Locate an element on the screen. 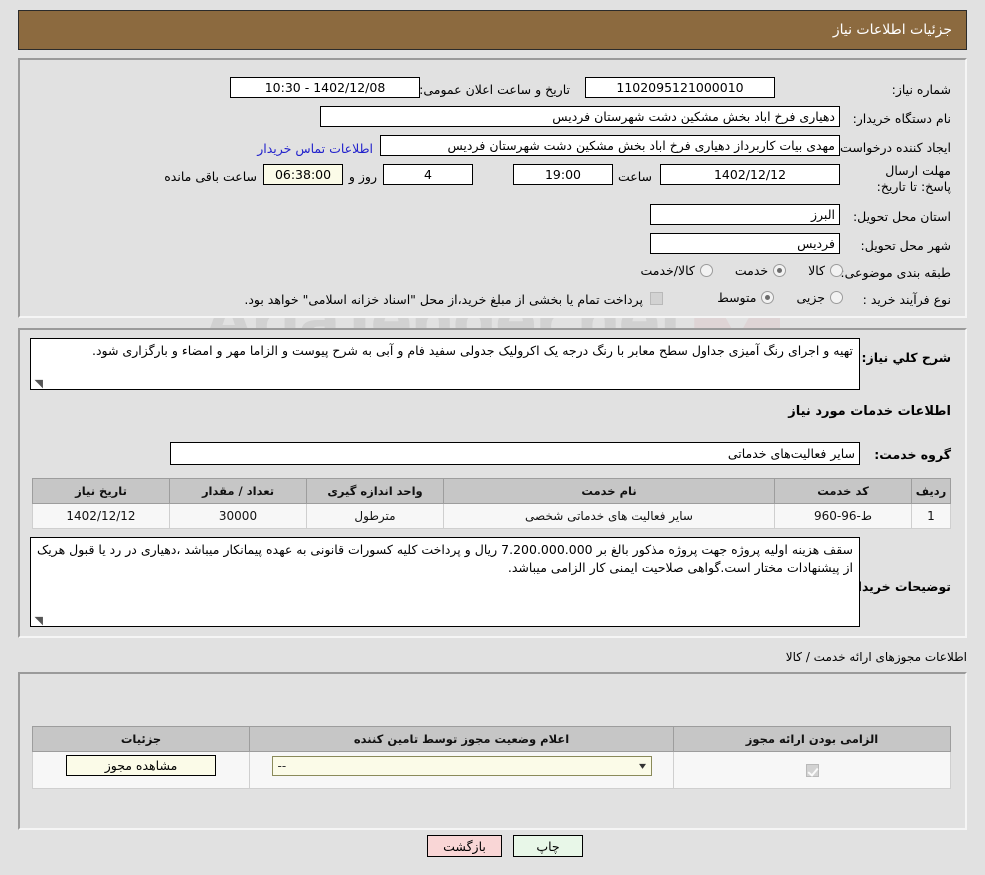 Image resolution: width=985 pixels, height=875 pixels. back-button: بازگشت is located at coordinates (464, 846).